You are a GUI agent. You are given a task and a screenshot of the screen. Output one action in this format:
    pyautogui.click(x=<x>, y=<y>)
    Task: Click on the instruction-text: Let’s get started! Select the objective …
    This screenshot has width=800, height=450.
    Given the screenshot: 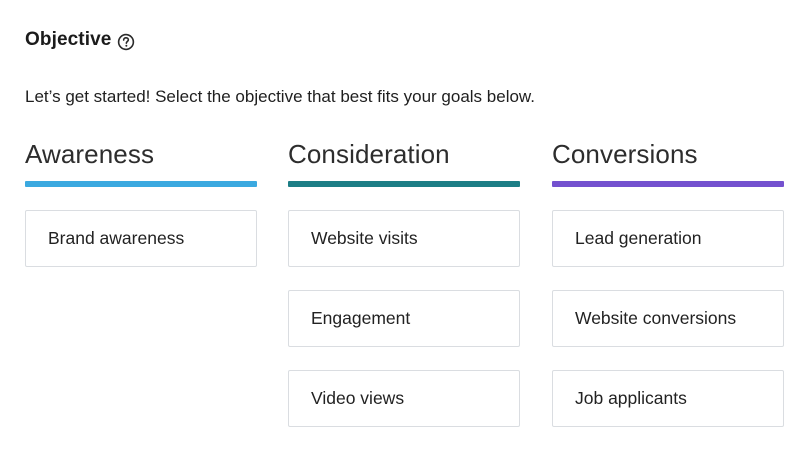 What is the action you would take?
    pyautogui.click(x=280, y=96)
    